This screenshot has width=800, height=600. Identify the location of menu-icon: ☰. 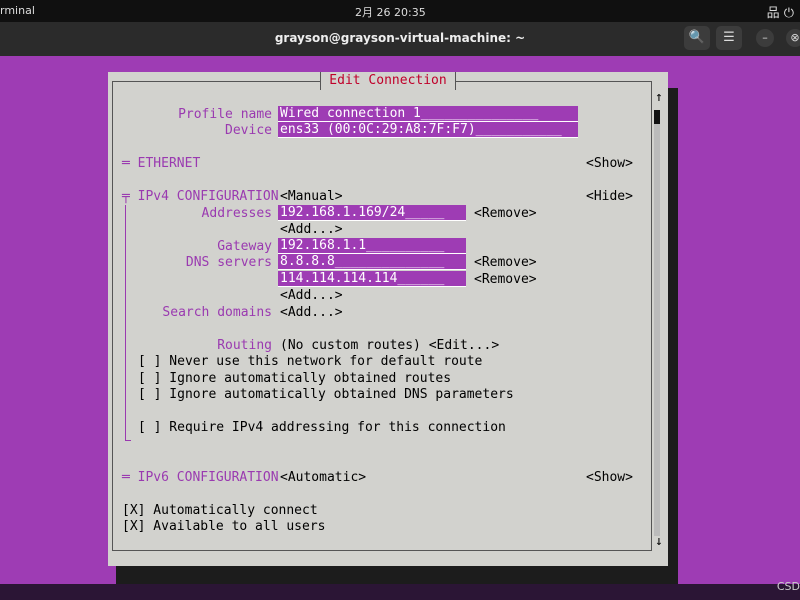
(729, 38).